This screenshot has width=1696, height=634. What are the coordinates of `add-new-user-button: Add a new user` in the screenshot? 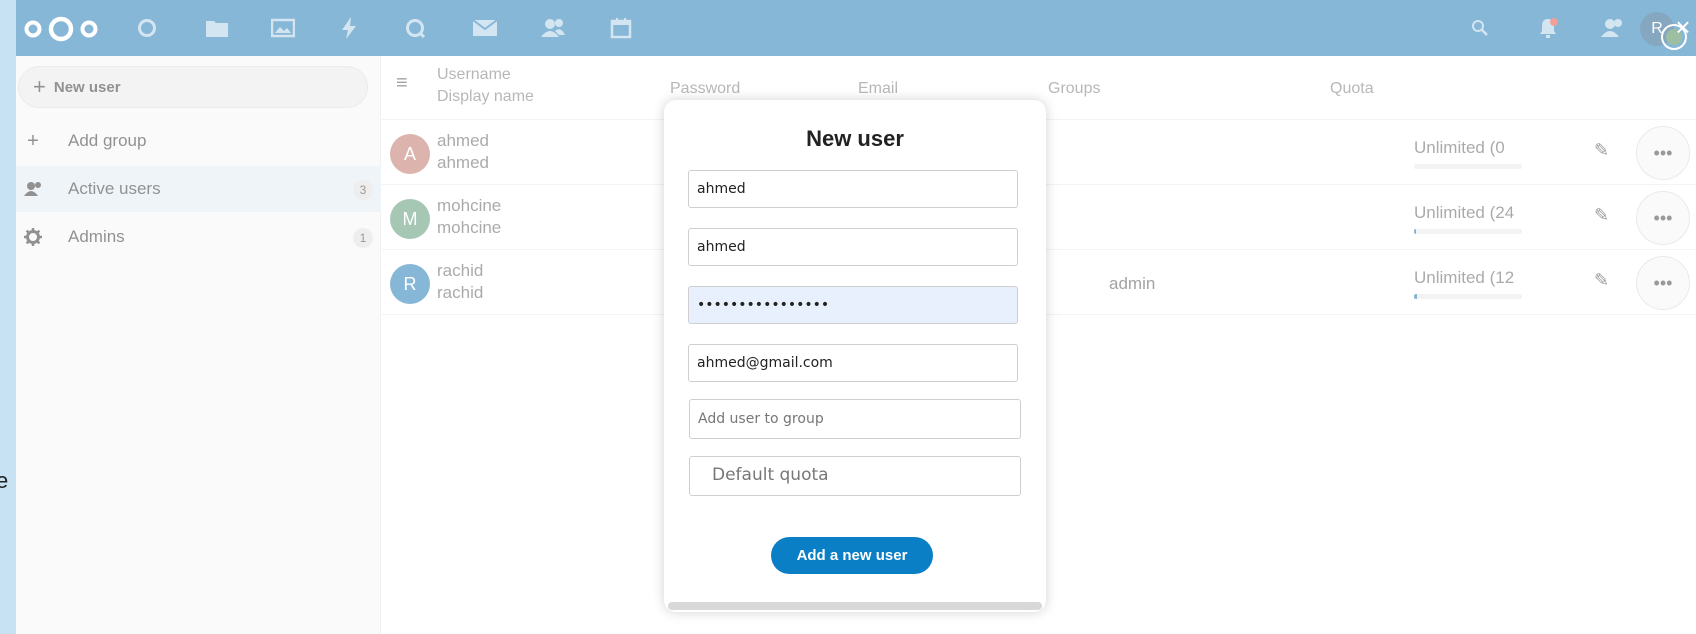 It's located at (852, 555).